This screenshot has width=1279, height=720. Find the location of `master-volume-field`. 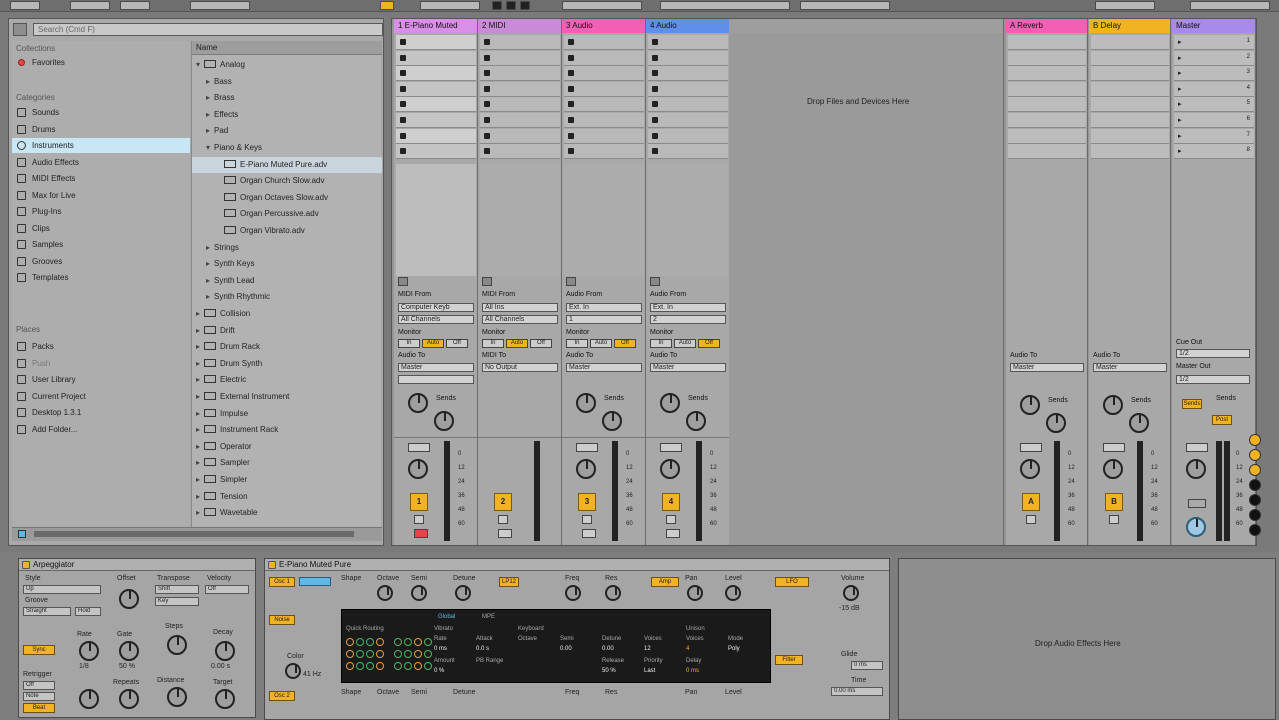

master-volume-field is located at coordinates (1197, 503).